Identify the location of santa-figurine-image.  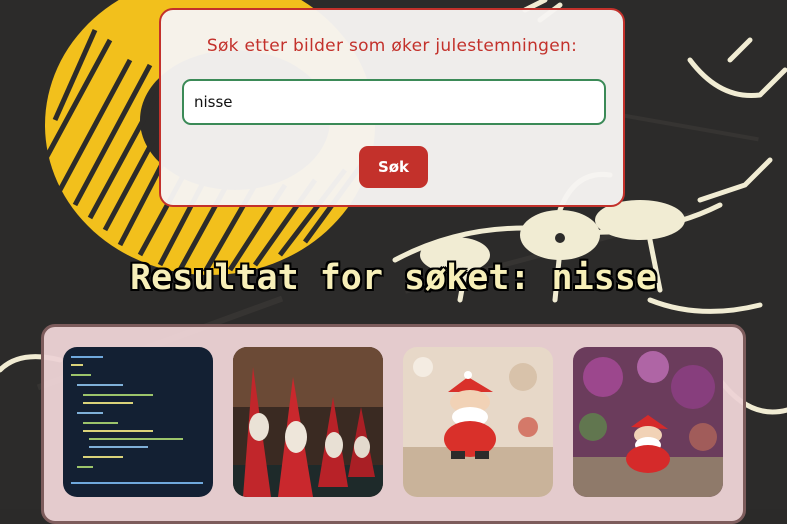
(478, 422).